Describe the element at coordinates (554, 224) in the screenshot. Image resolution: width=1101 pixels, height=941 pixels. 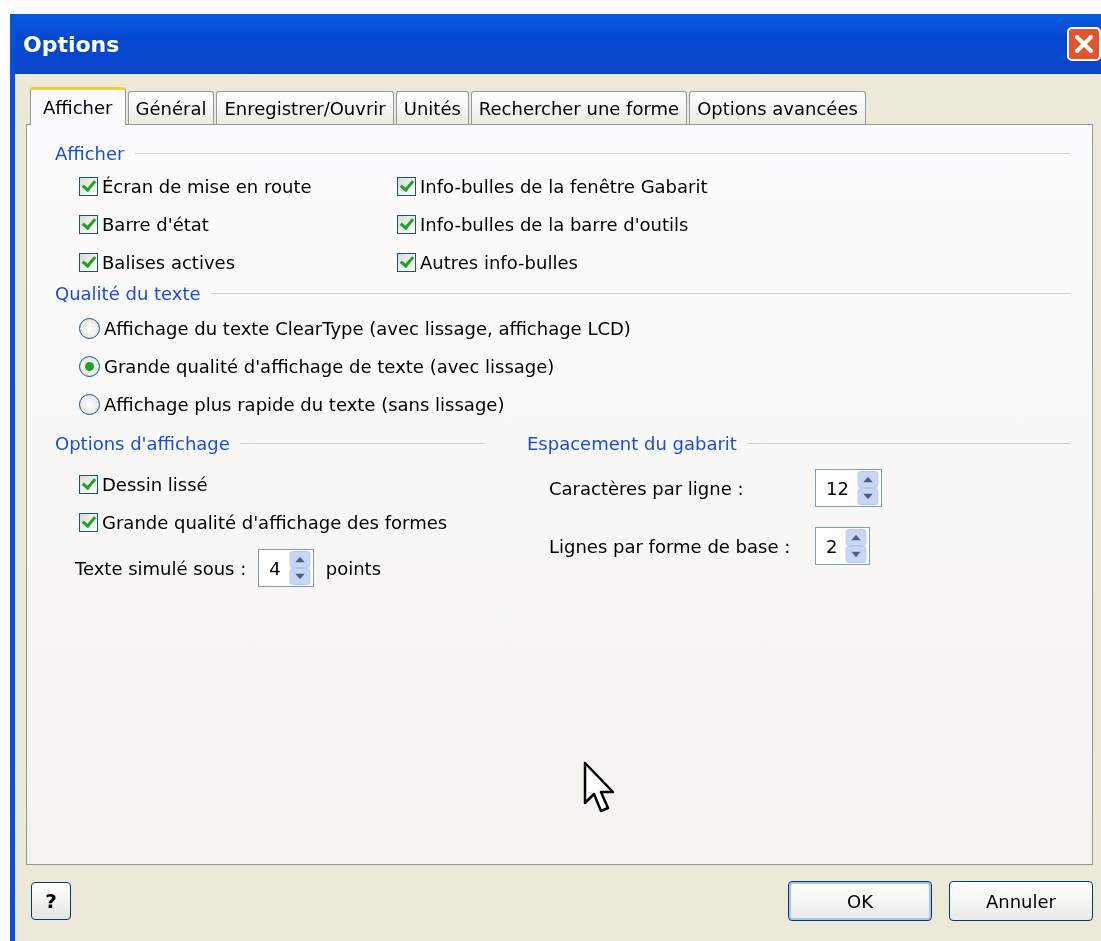
I see `checkbox-label: Info-bulles de la barre d'outils` at that location.